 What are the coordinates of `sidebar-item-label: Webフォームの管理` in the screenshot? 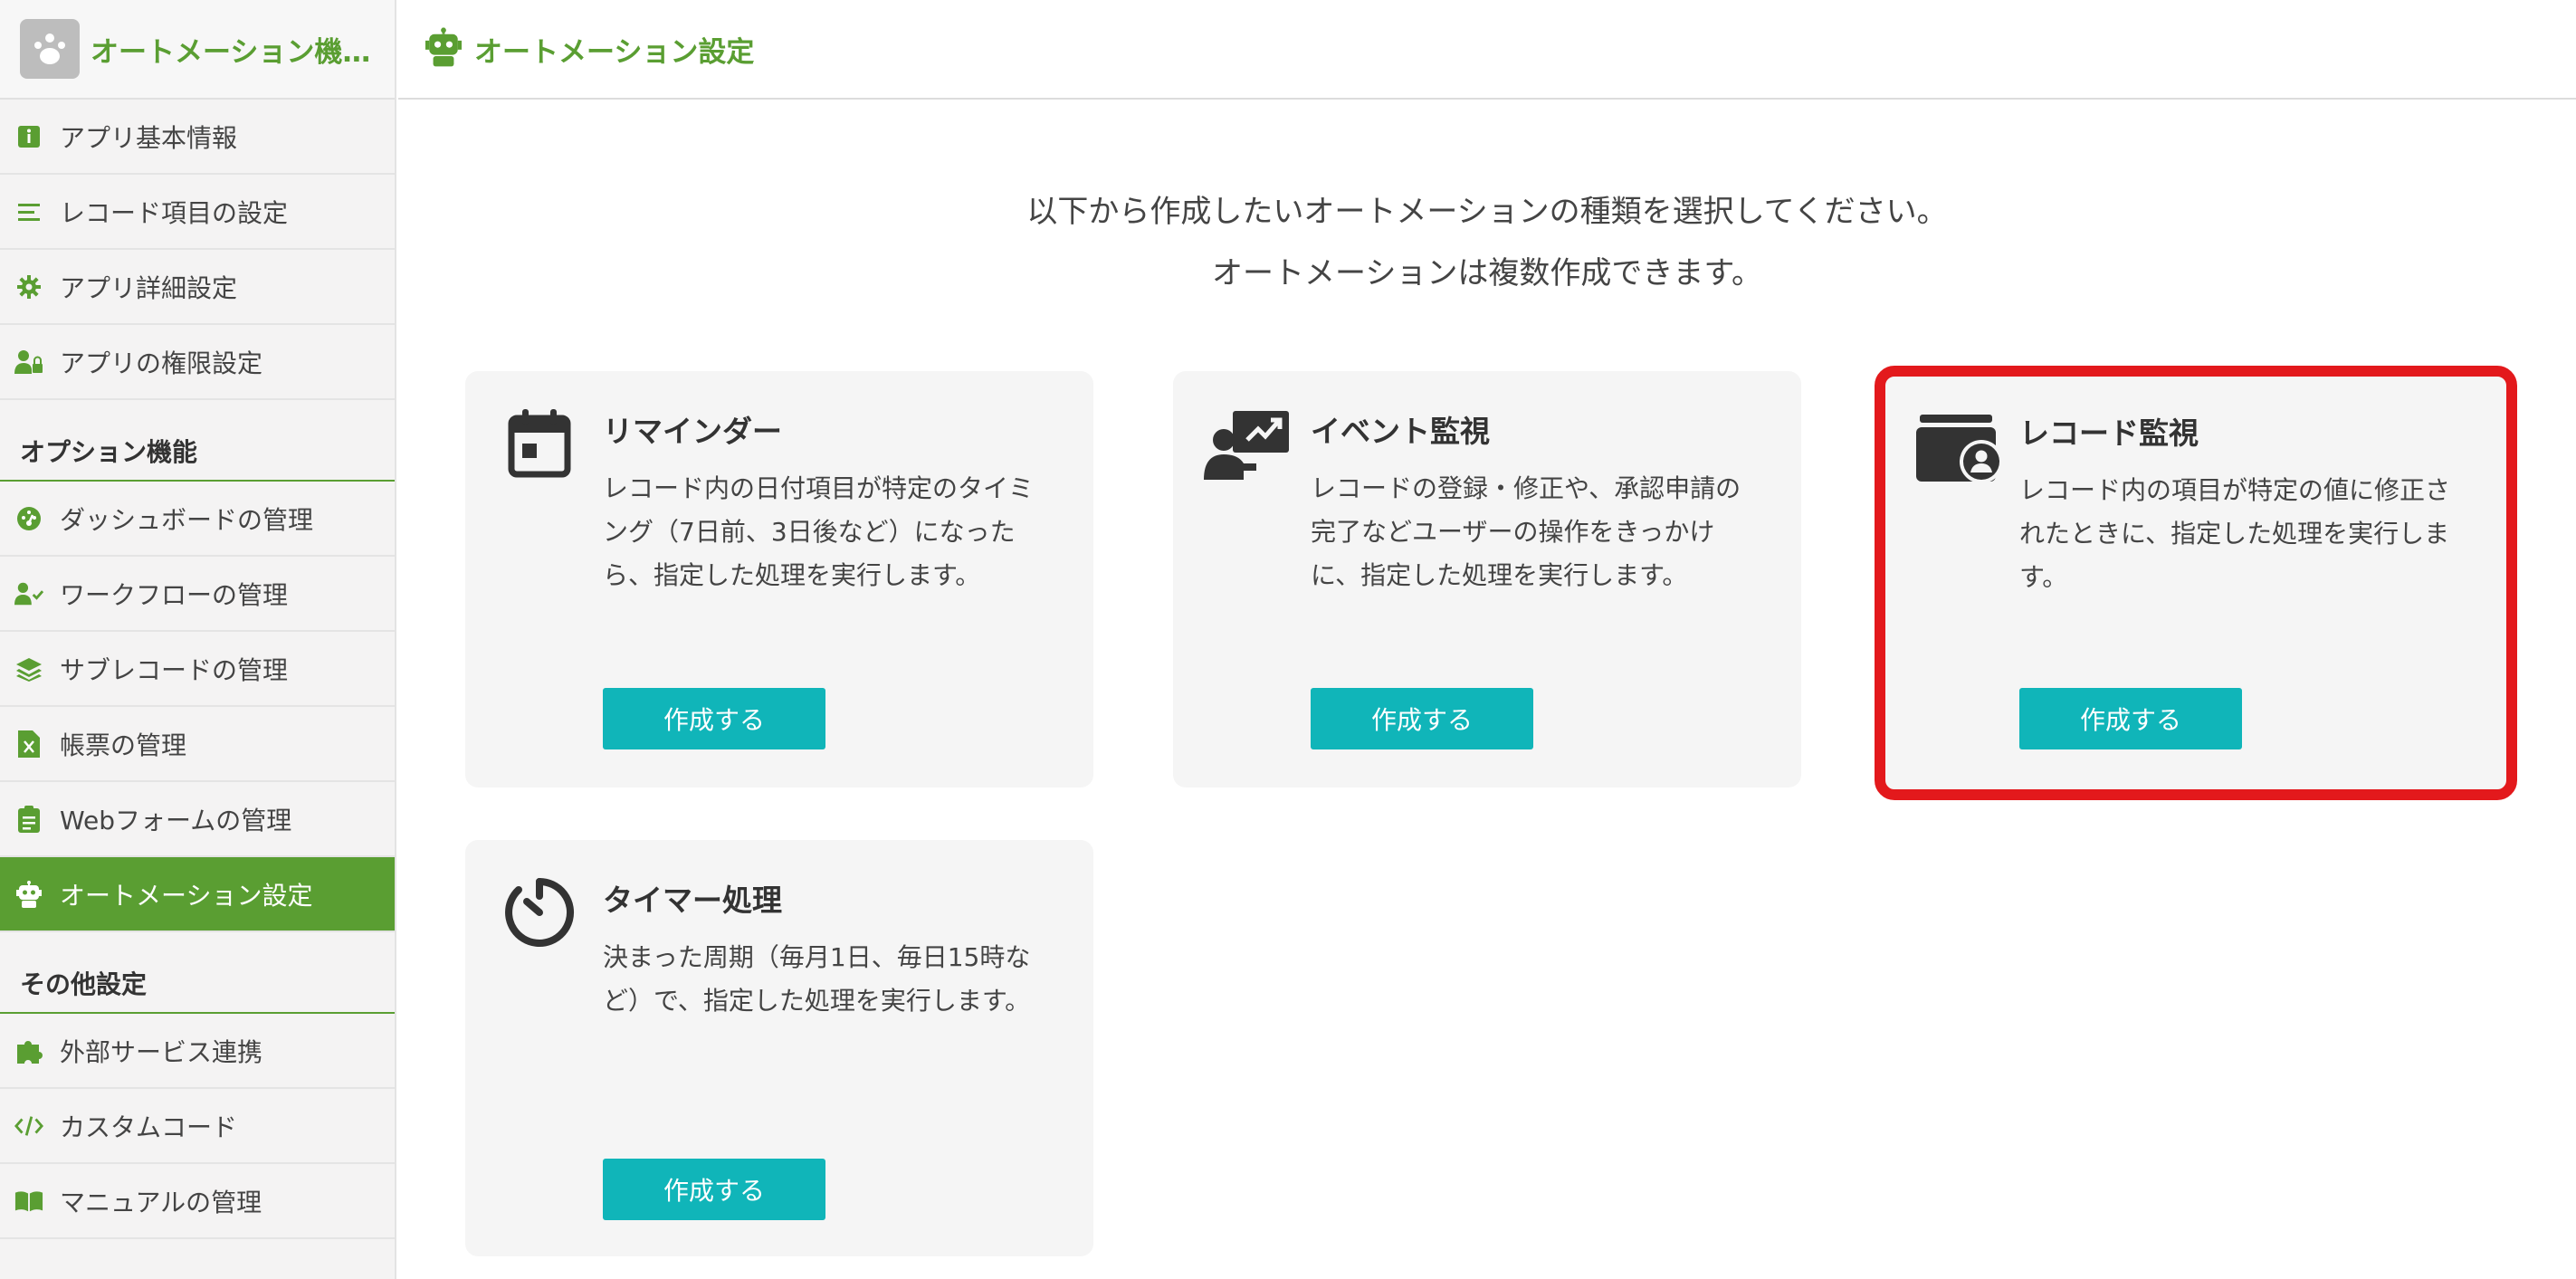 It's located at (176, 820).